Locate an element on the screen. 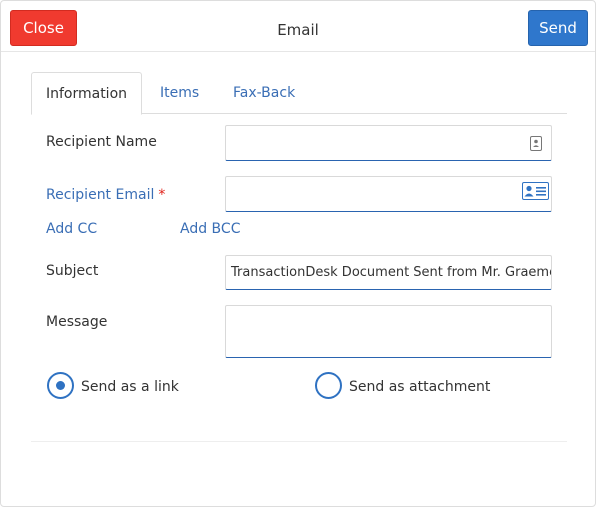 Image resolution: width=596 pixels, height=507 pixels. message-label: Message is located at coordinates (77, 322).